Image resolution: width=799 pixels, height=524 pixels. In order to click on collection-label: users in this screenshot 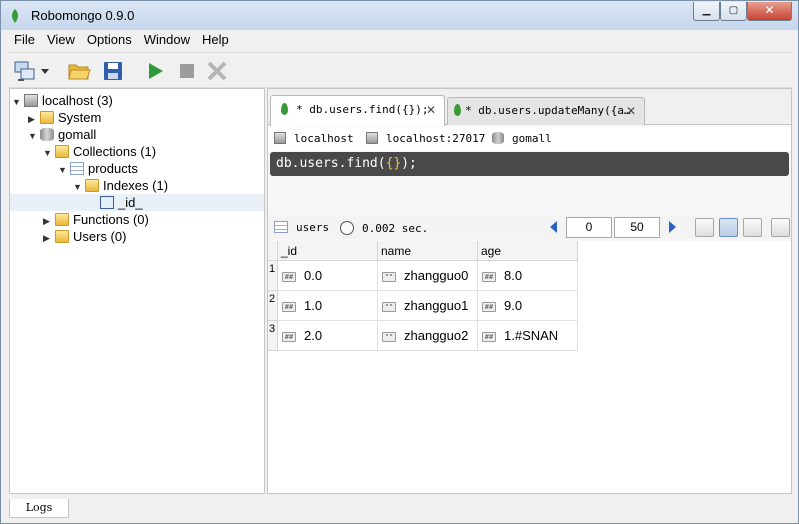, I will do `click(301, 227)`.